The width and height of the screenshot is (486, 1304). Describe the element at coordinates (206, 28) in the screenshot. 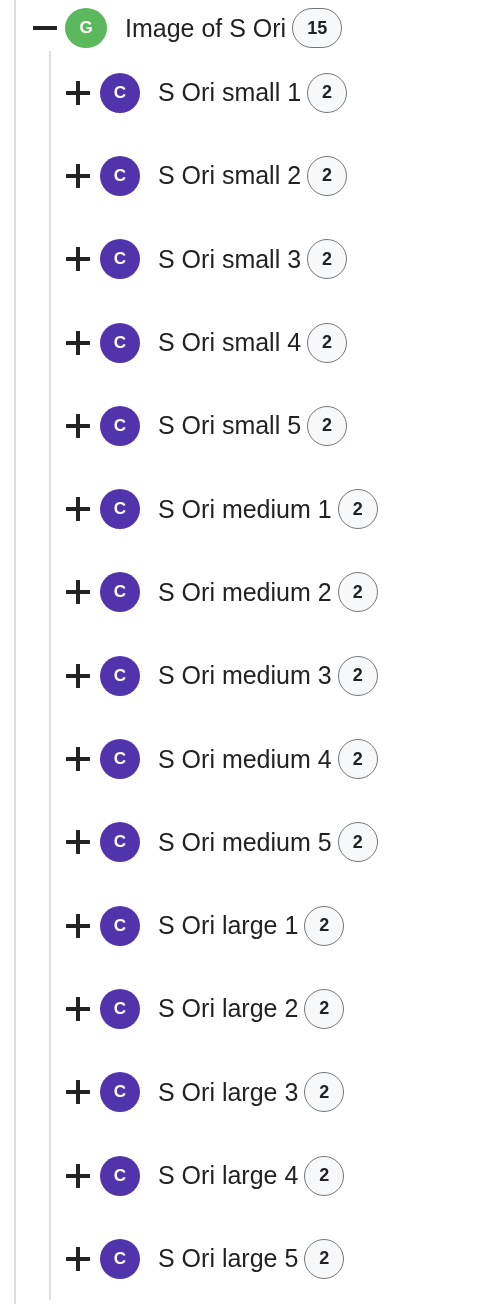

I see `tree-item-label: Image of S Ori` at that location.